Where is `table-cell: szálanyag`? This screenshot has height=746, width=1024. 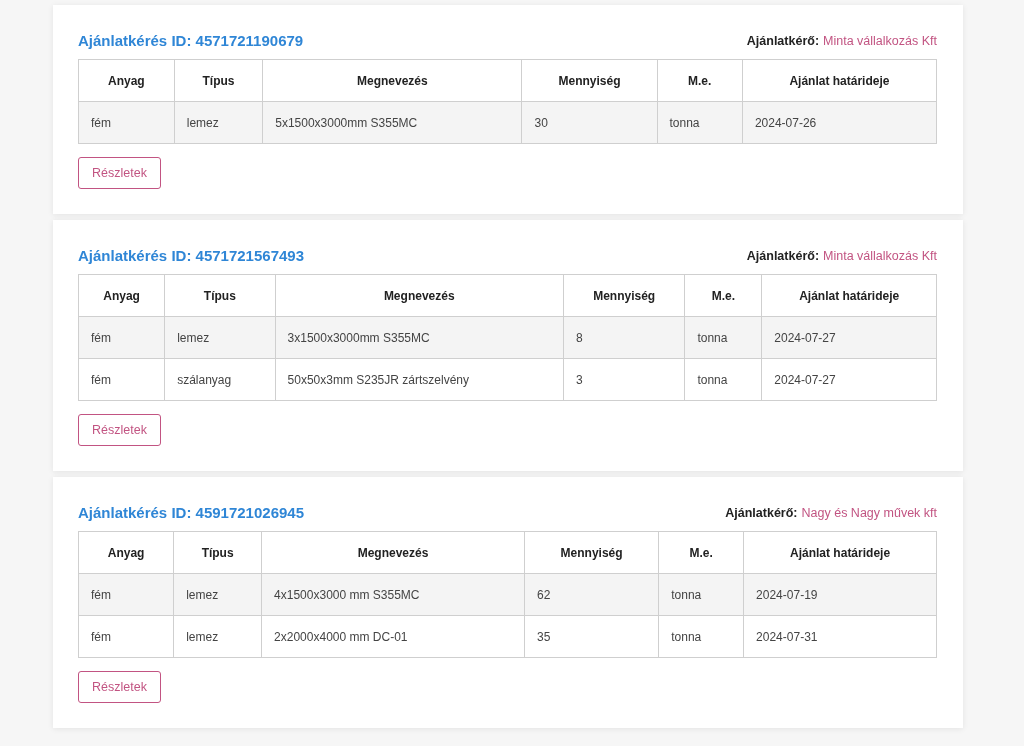 table-cell: szálanyag is located at coordinates (220, 379).